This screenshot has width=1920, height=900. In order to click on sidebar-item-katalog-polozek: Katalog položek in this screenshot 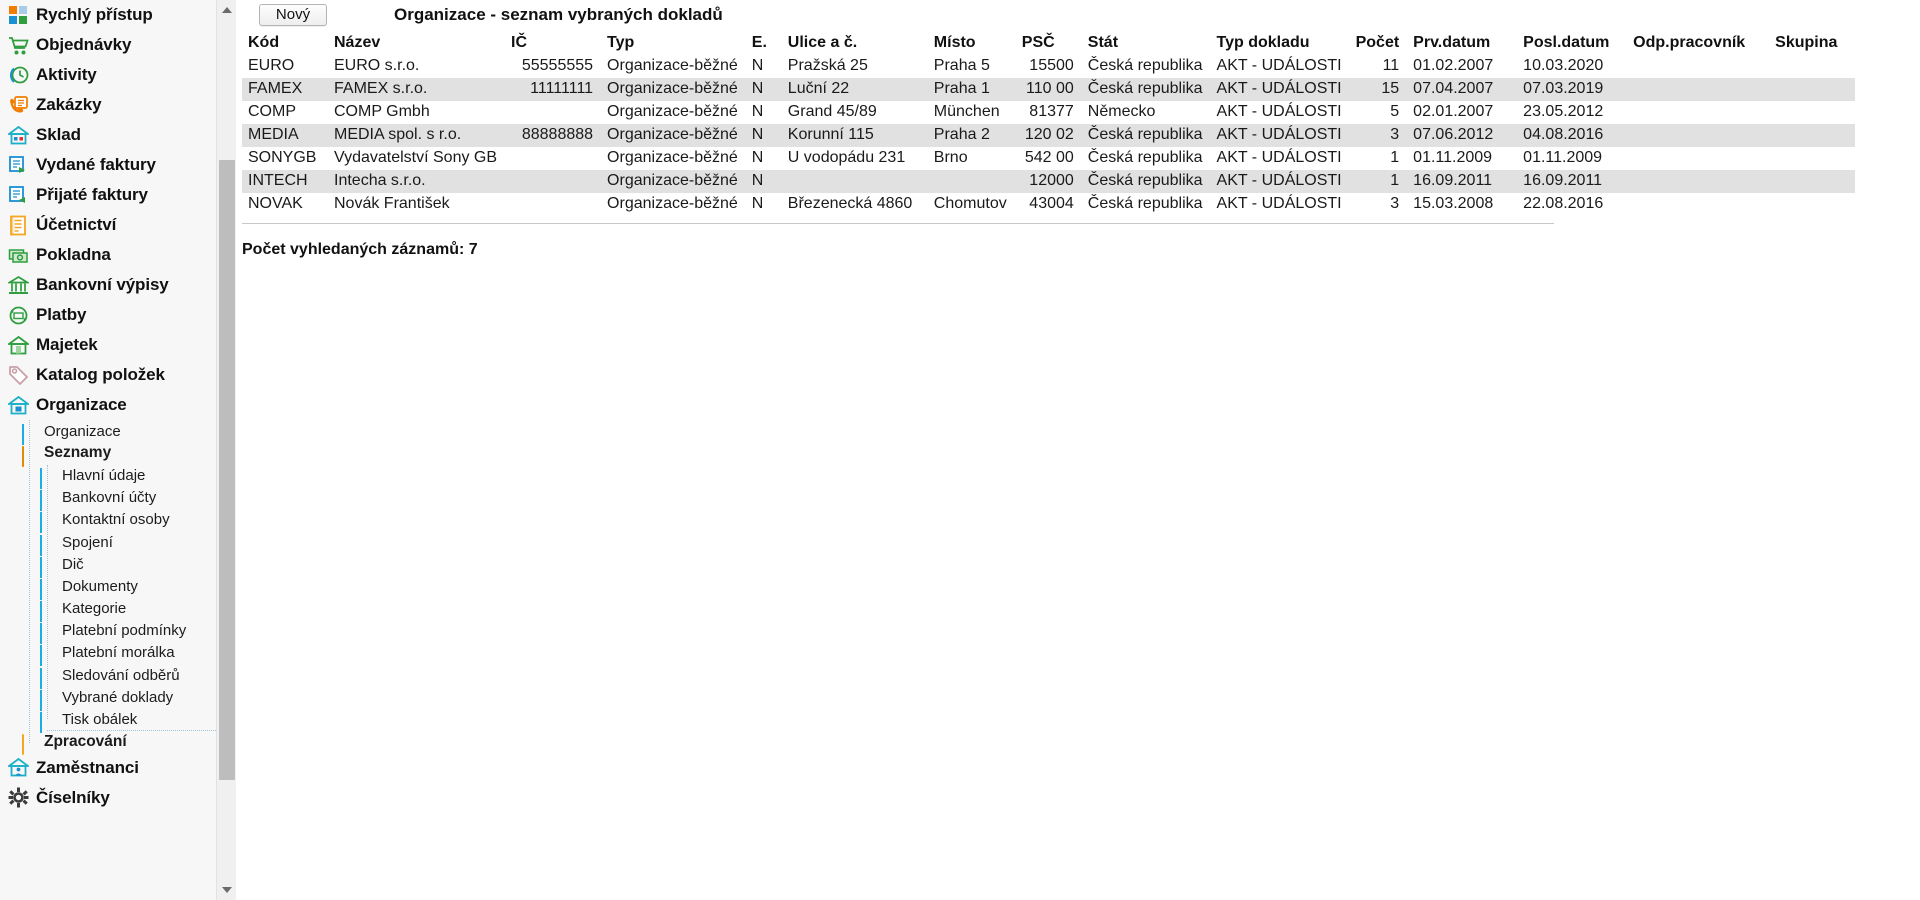, I will do `click(118, 375)`.